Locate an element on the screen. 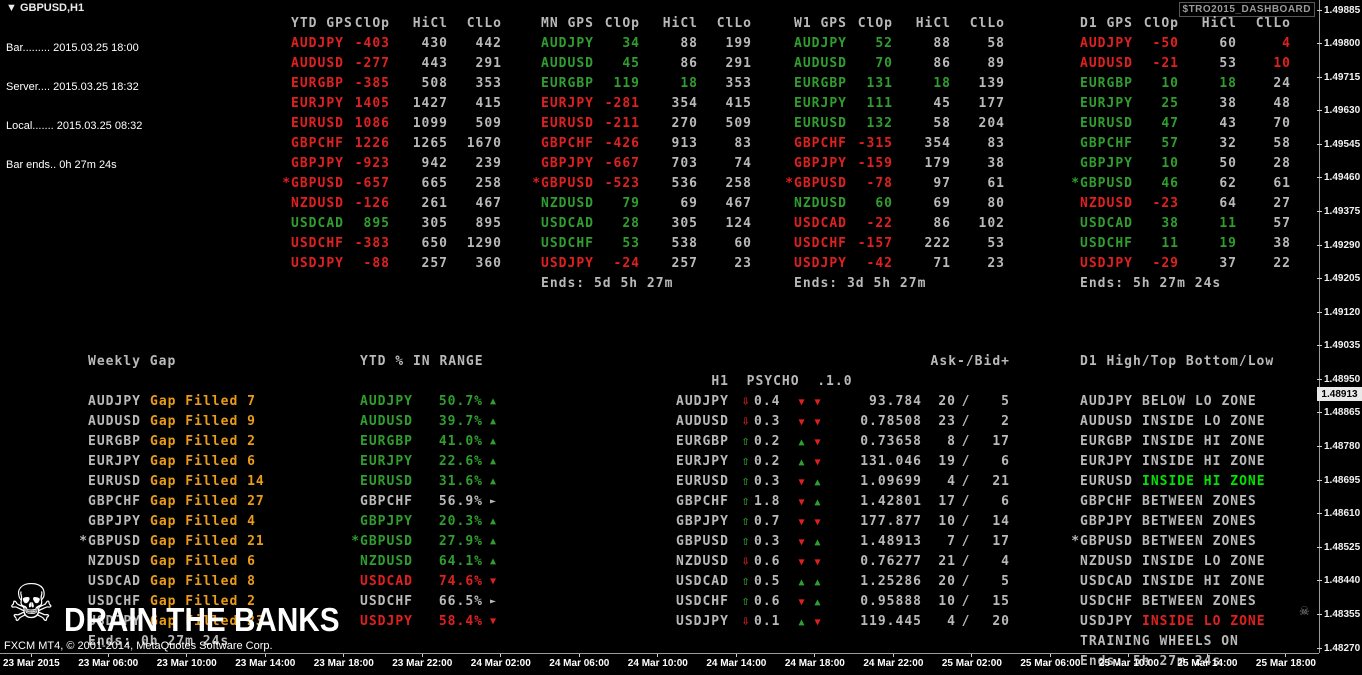  value-cell: -211 is located at coordinates (622, 123).